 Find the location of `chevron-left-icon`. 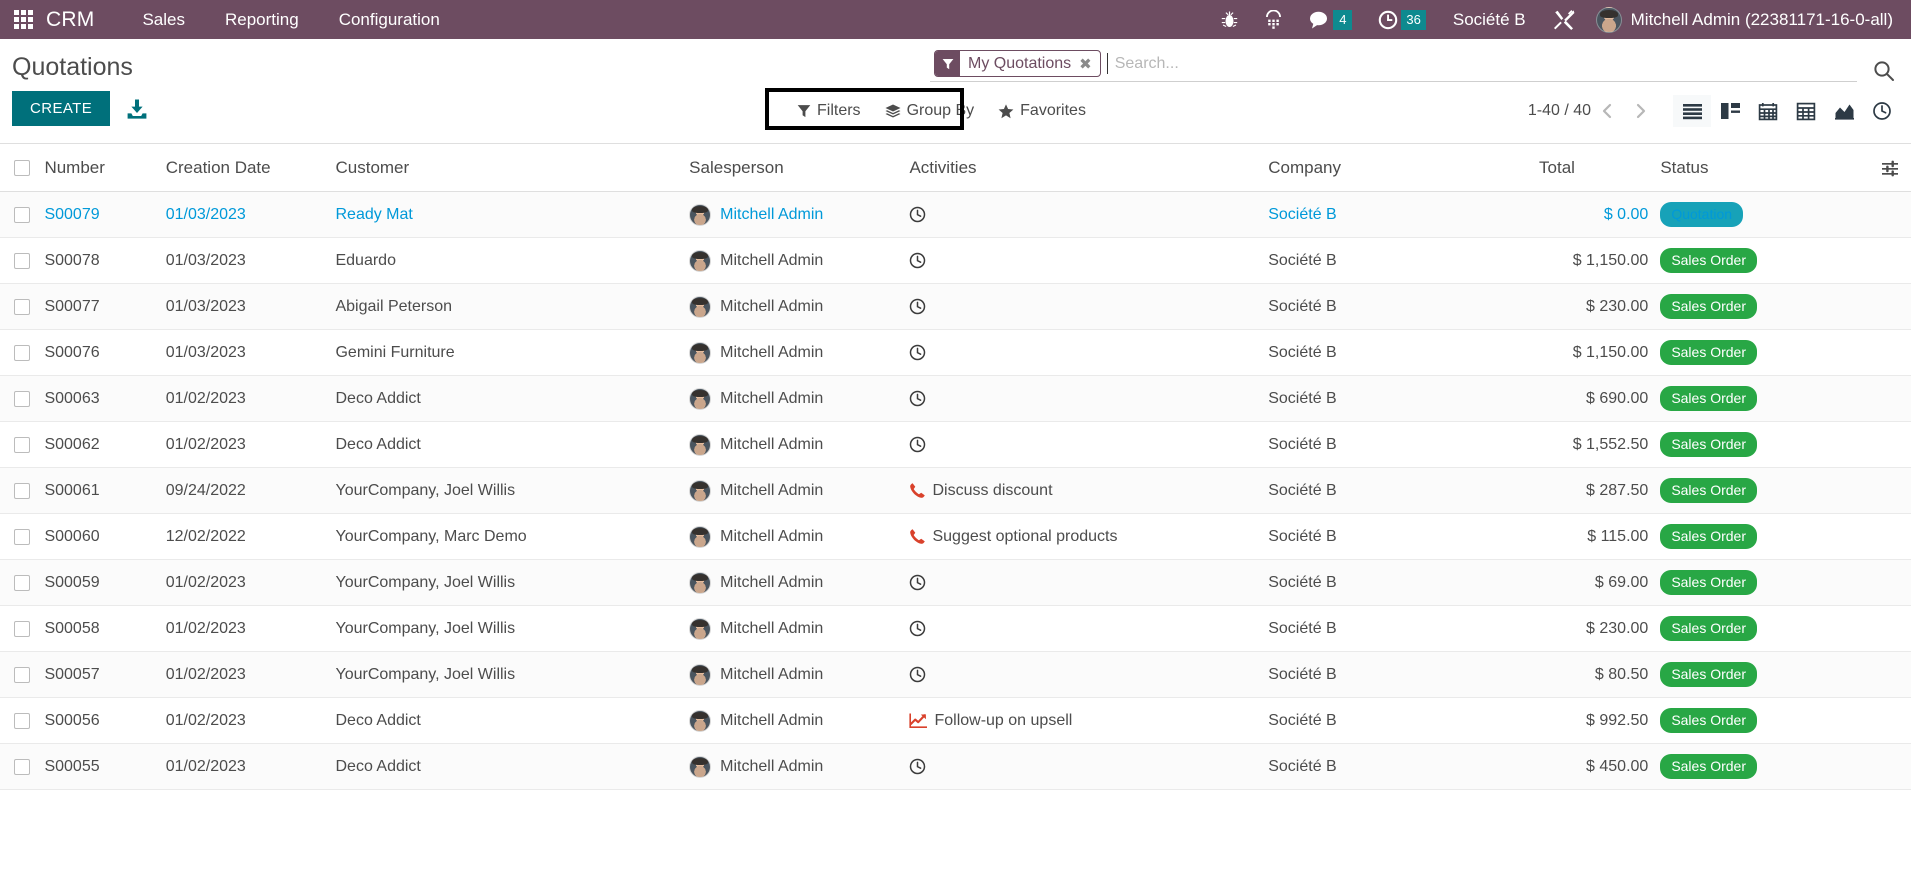

chevron-left-icon is located at coordinates (1607, 111).